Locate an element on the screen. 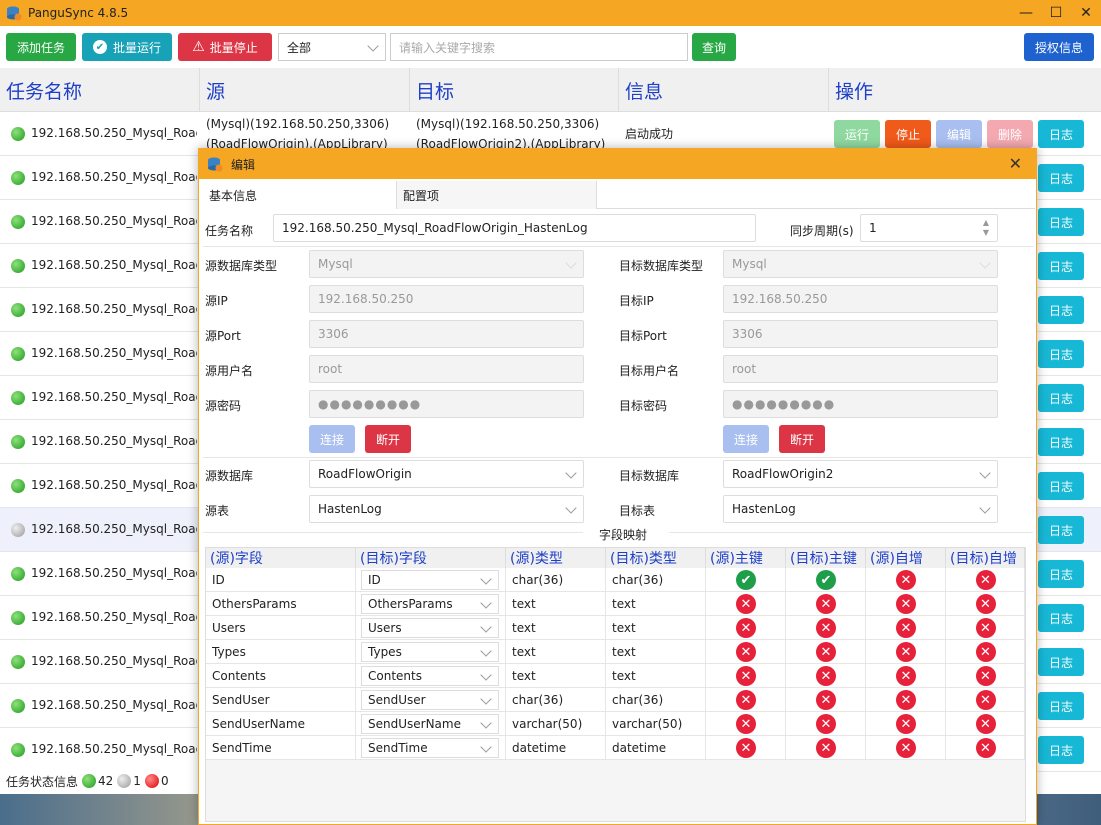 The width and height of the screenshot is (1101, 825). dst-field-value: ID is located at coordinates (374, 580).